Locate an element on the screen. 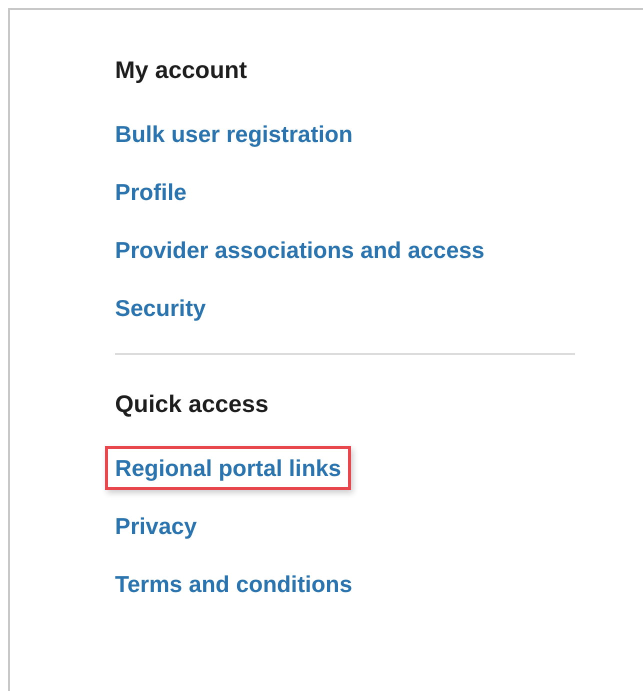  section-heading: Quick access is located at coordinates (192, 405).